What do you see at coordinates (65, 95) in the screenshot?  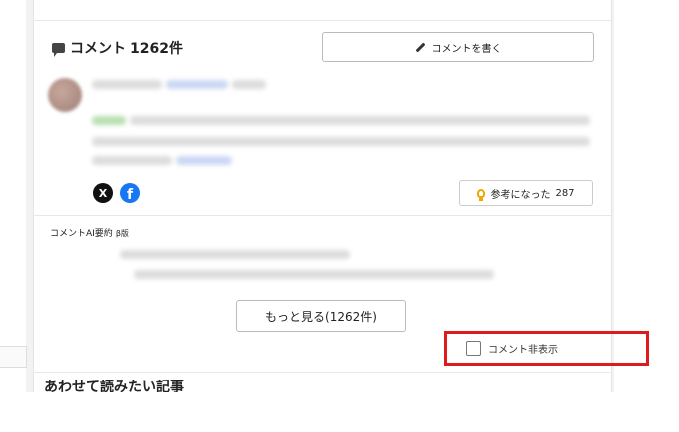 I see `commenter-avatar` at bounding box center [65, 95].